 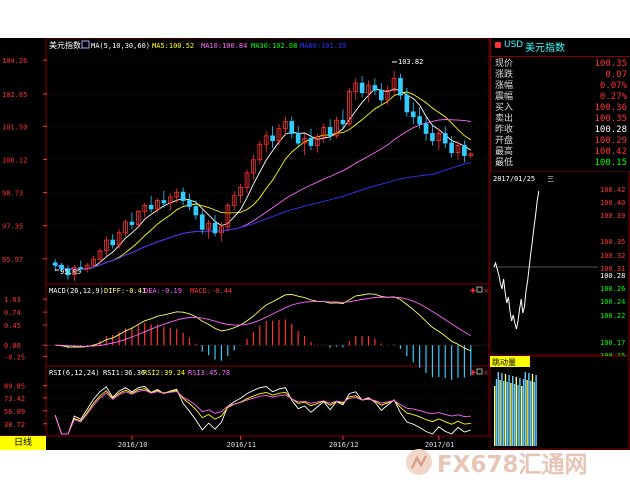 I want to click on macd-maximize-icon, so click(x=479, y=289).